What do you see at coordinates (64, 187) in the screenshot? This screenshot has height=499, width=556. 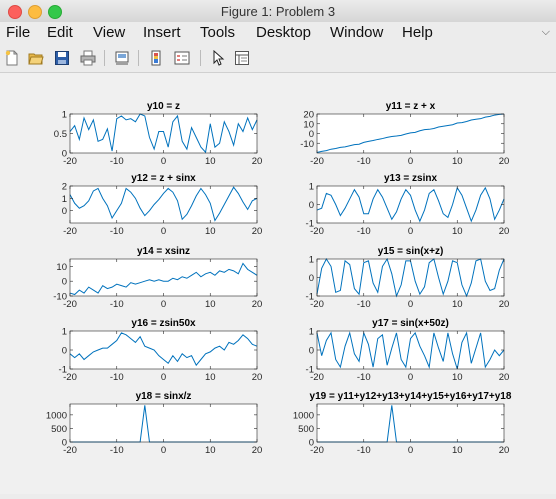 I see `y-tick-label: 2` at bounding box center [64, 187].